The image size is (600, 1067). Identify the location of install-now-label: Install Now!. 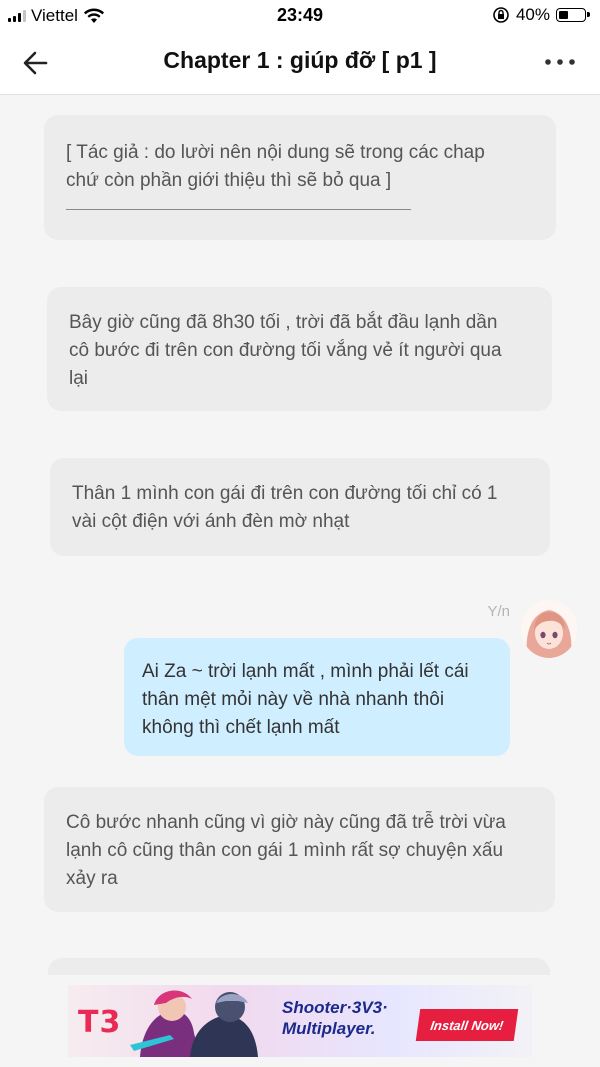
(467, 1025).